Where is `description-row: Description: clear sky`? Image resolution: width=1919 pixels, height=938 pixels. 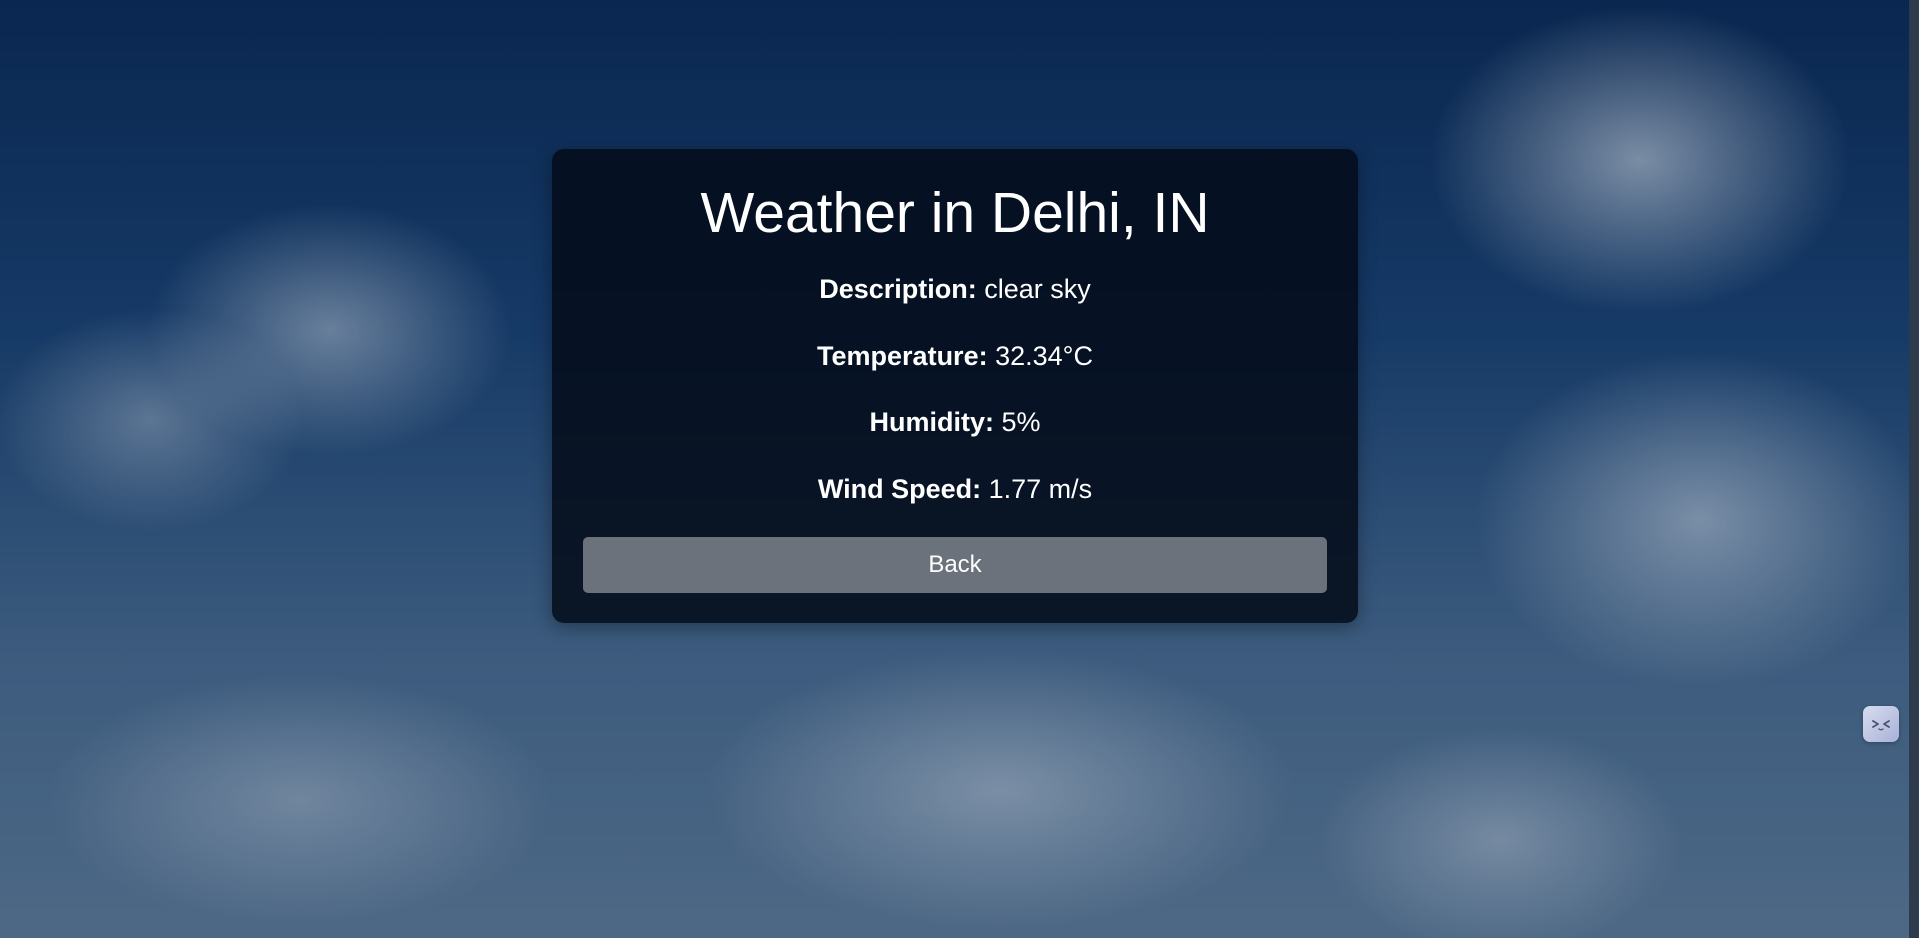 description-row: Description: clear sky is located at coordinates (955, 289).